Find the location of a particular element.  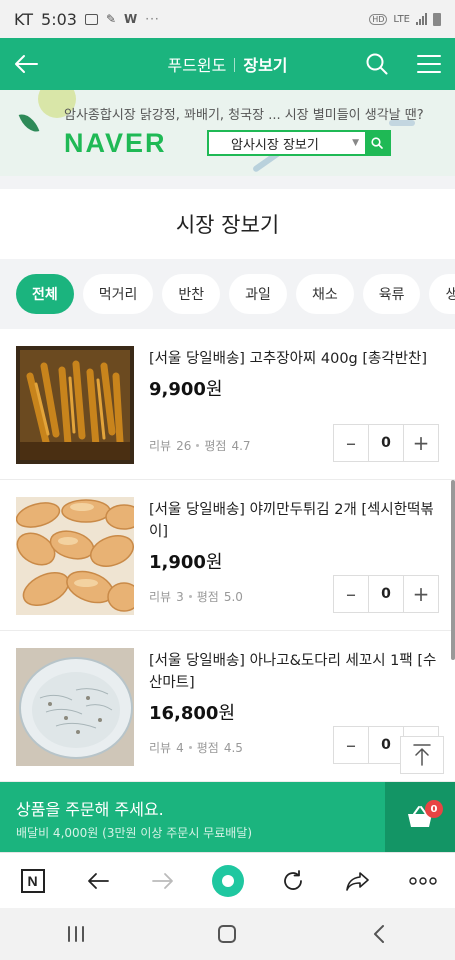

product-meta: 리뷰 4 평점 4.5 is located at coordinates (196, 747).